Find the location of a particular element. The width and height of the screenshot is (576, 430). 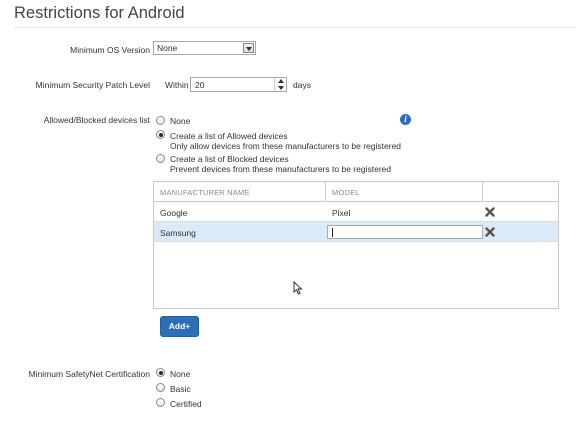

devices-allowed-radio is located at coordinates (160, 134).